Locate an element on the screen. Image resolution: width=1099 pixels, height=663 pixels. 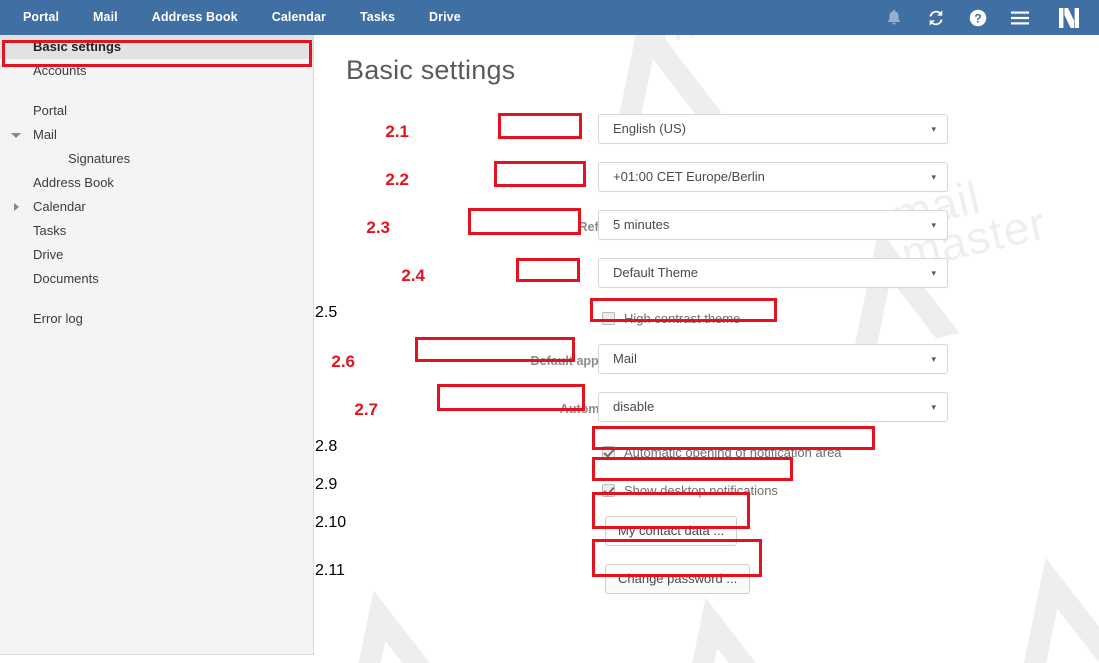
auto-open-notification-area-checkbox: Automatic opening of notification area is located at coordinates (724, 452).